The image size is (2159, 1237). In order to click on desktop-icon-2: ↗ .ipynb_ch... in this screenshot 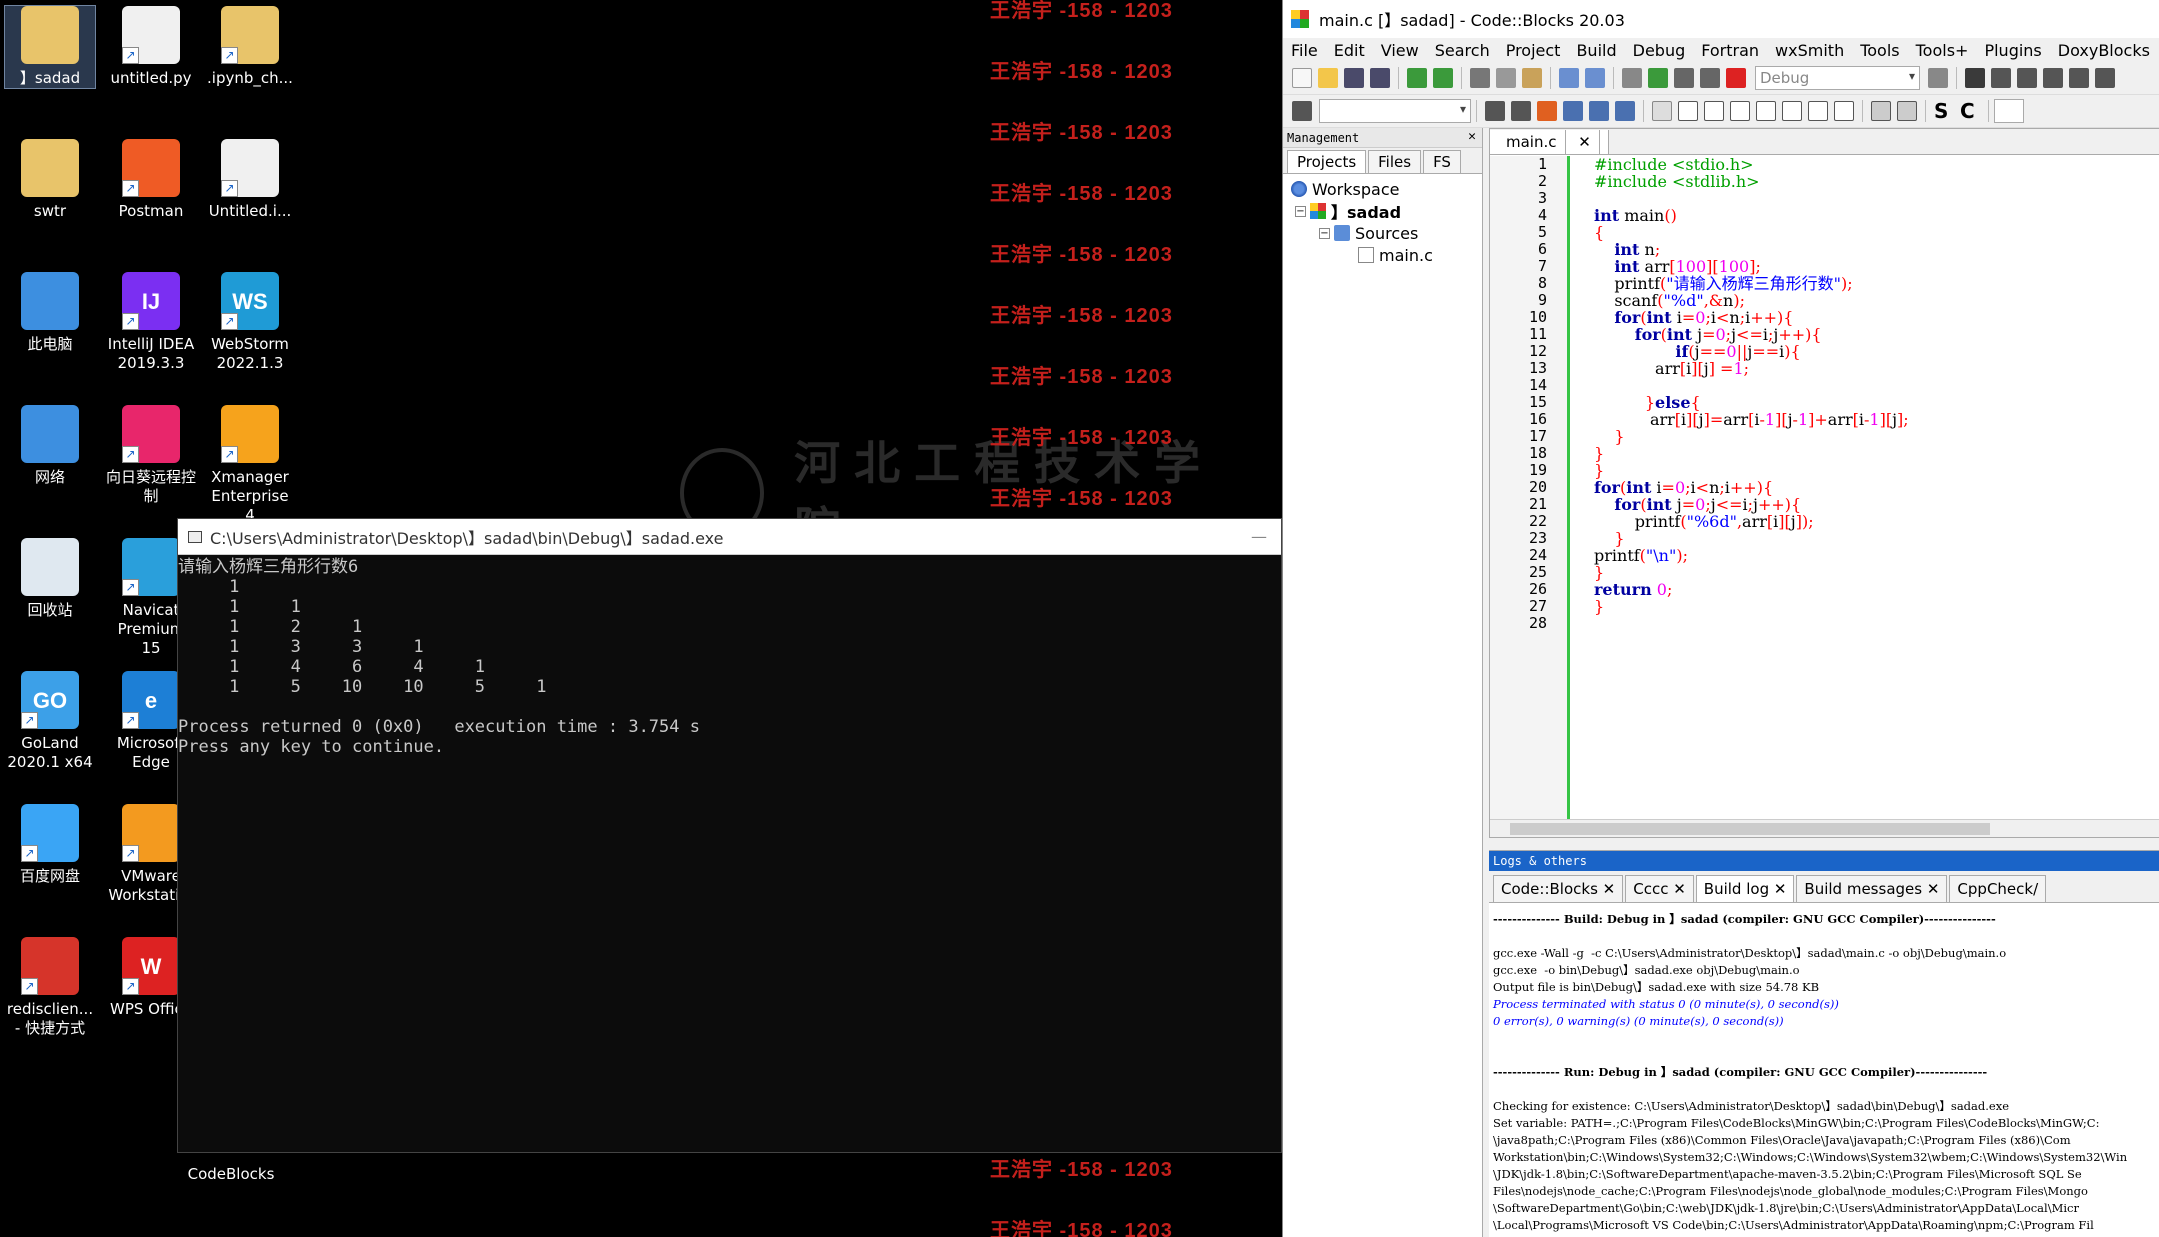, I will do `click(250, 47)`.